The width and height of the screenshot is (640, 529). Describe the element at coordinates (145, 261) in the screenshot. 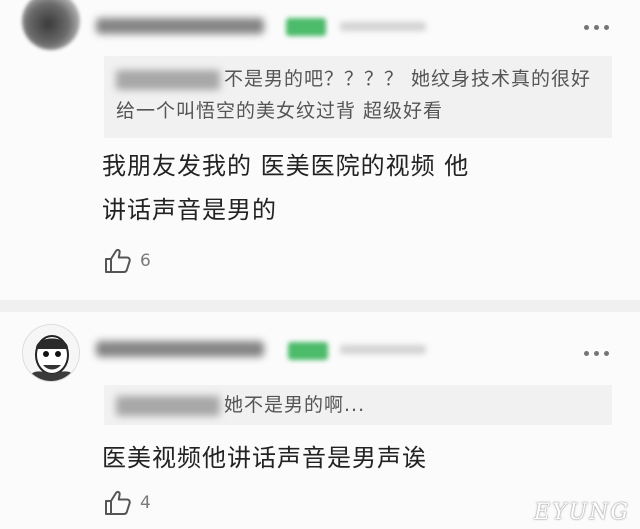

I see `like-count: 6` at that location.